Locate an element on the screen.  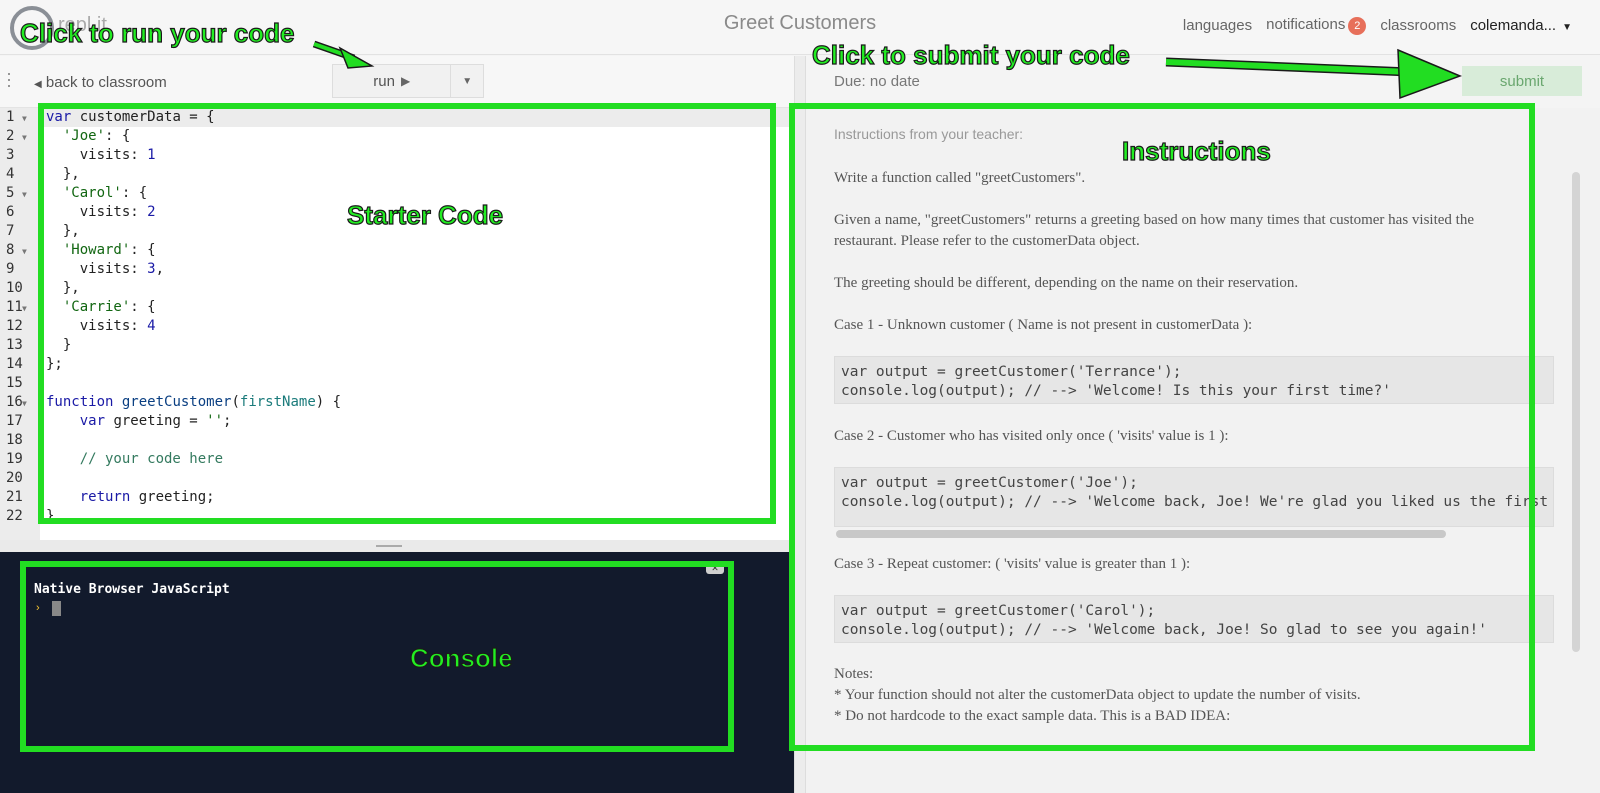
run-arrow-icon is located at coordinates (343, 54).